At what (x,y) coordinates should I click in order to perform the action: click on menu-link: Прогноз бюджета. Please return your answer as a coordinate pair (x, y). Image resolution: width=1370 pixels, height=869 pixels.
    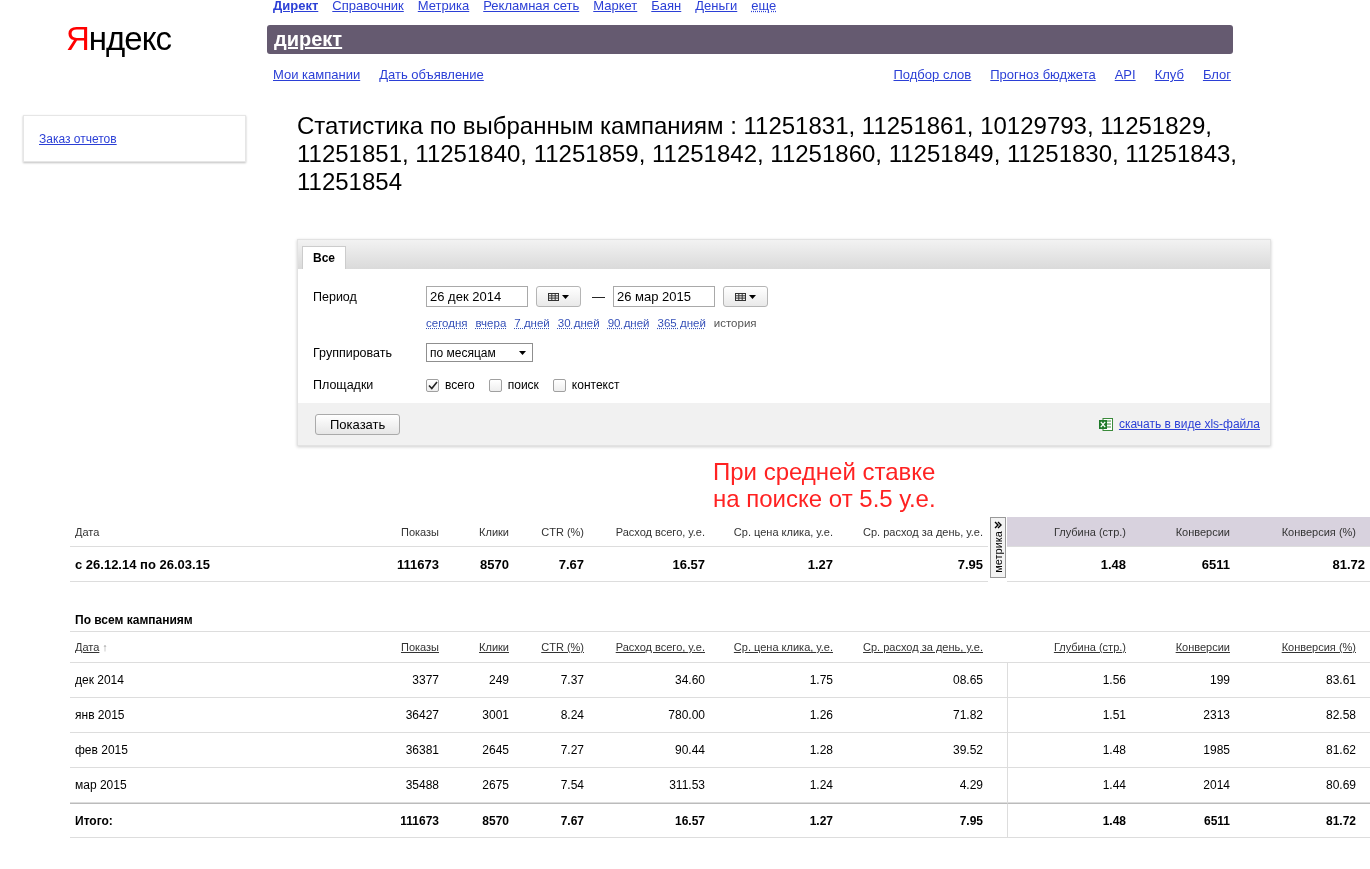
    Looking at the image, I should click on (1043, 75).